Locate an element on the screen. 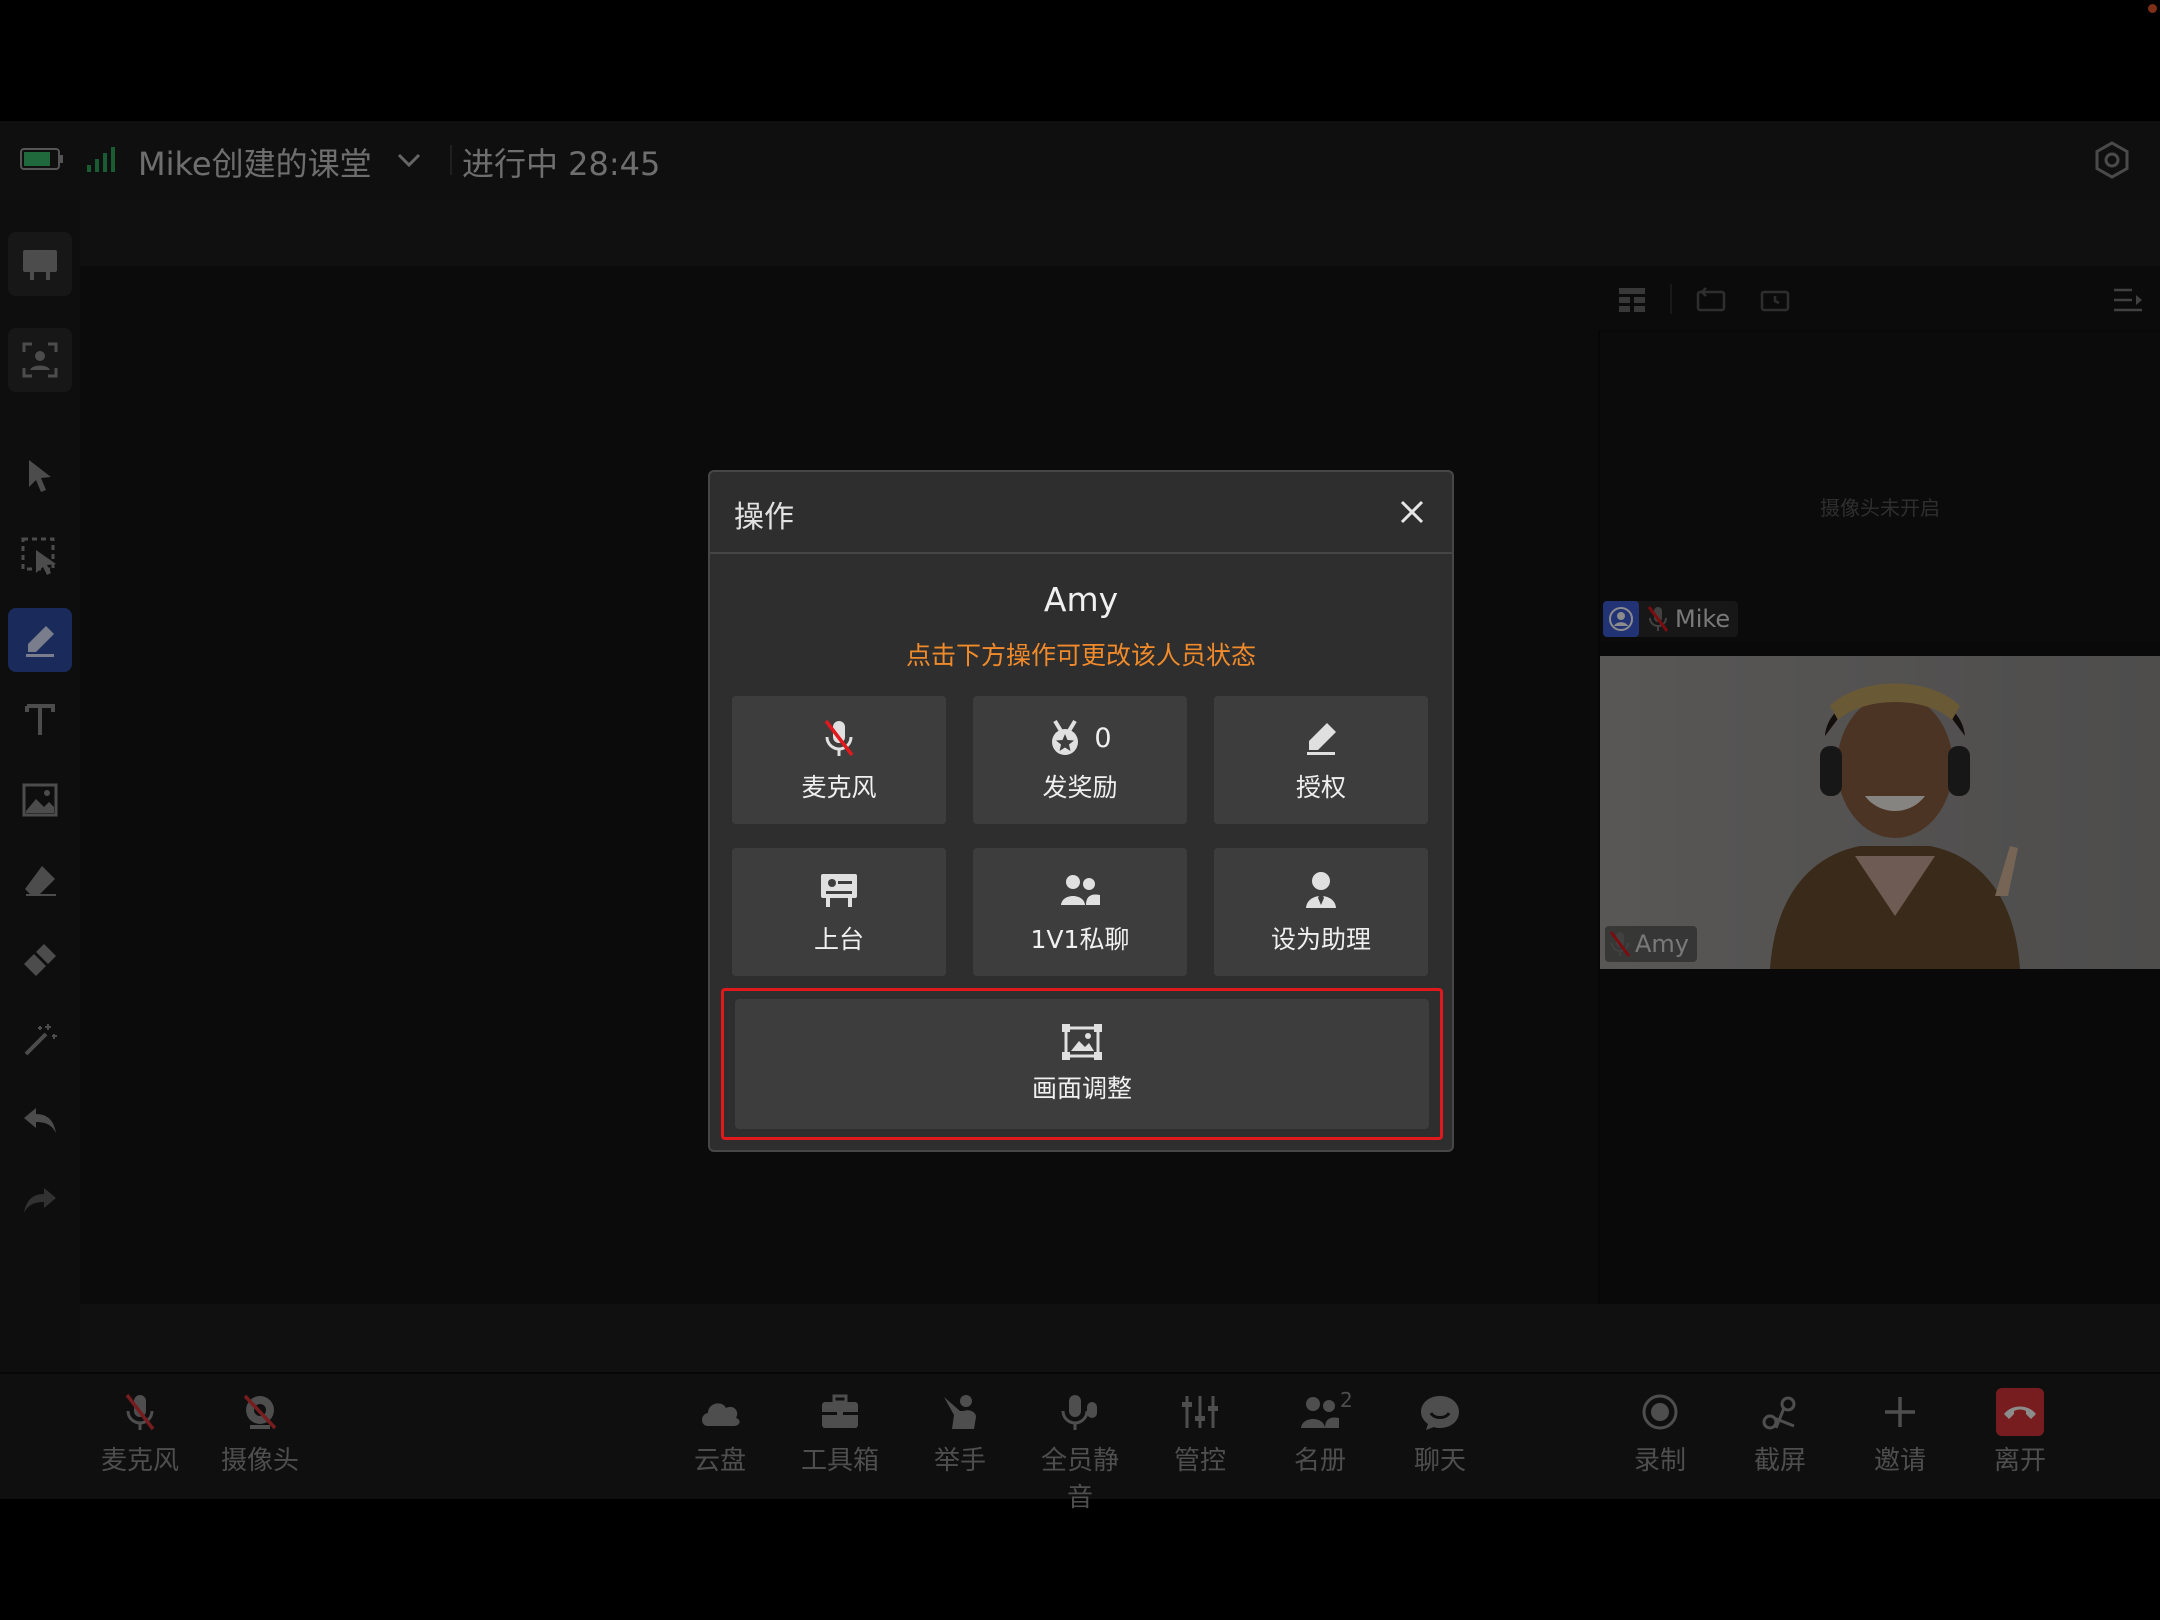  adjust-view-label: 画面调整 is located at coordinates (1081, 1088).